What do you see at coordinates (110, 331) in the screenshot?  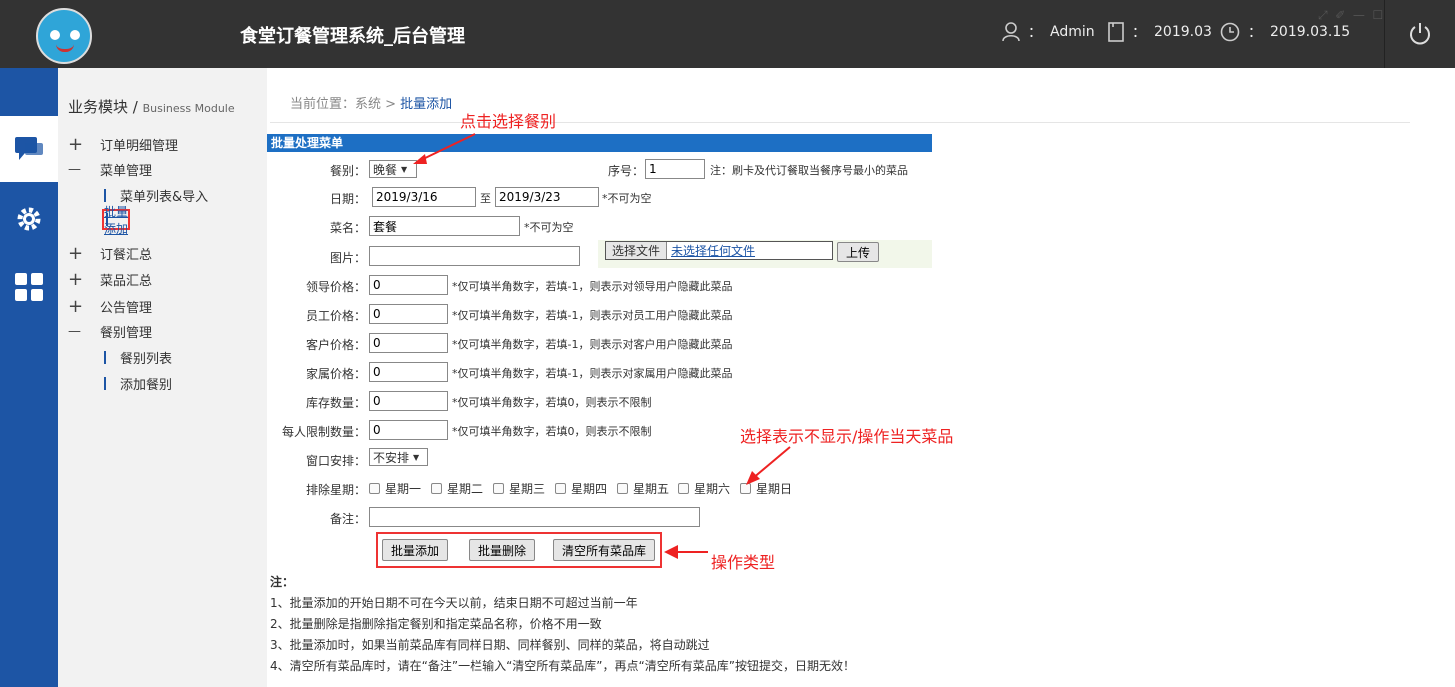 I see `sidebar-item-meal-manage: — 餐别管理` at bounding box center [110, 331].